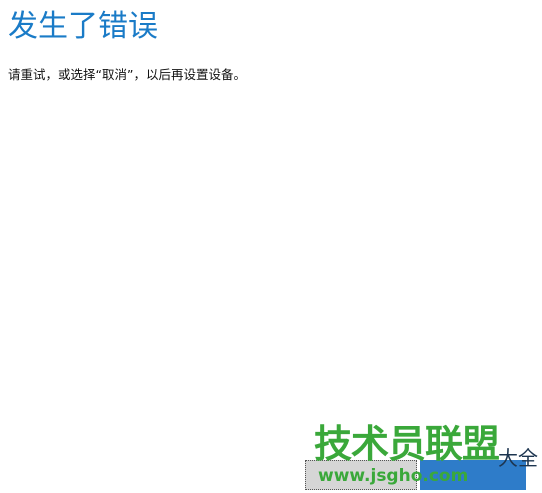 This screenshot has width=542, height=493. I want to click on watermark-url: www.jsgho.com, so click(393, 476).